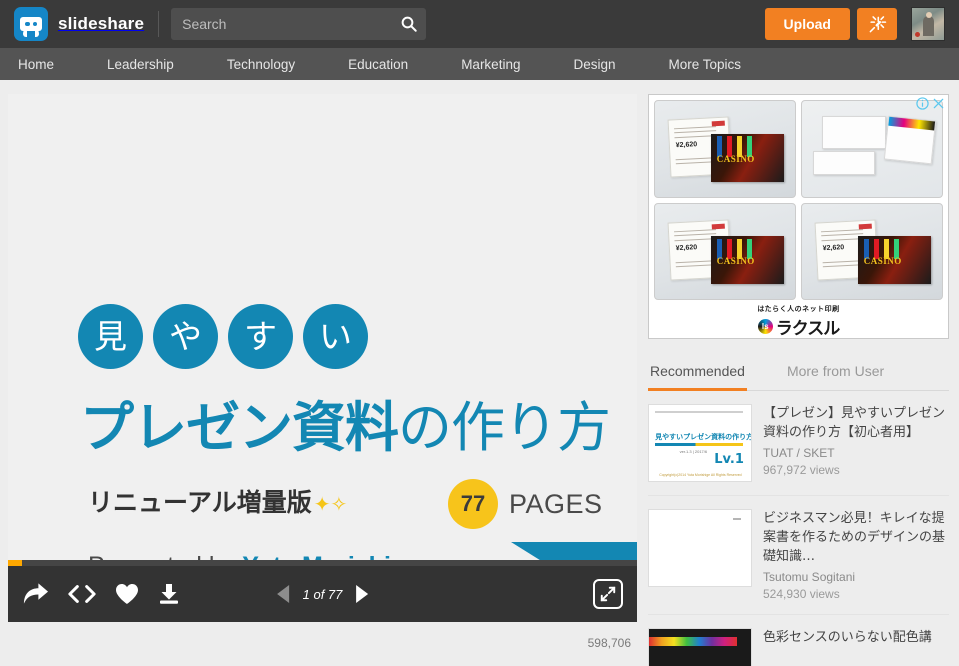 This screenshot has height=666, width=959. Describe the element at coordinates (223, 336) in the screenshot. I see `slide-kana-circles: 見 や す い` at that location.